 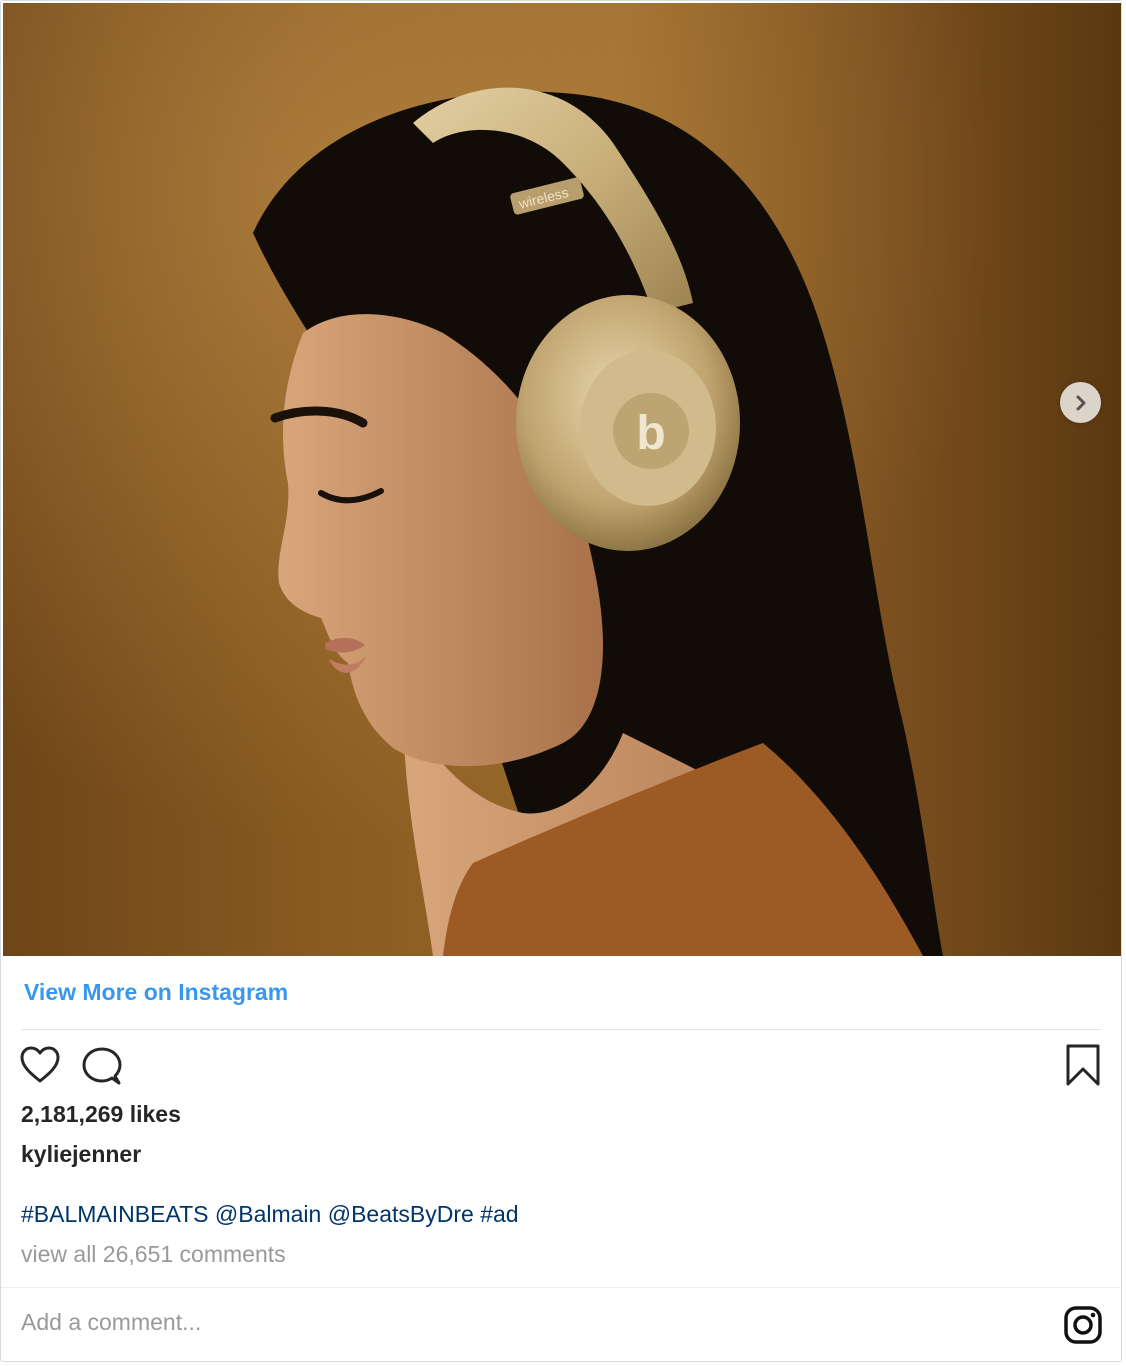 I want to click on footer-divider, so click(x=561, y=1287).